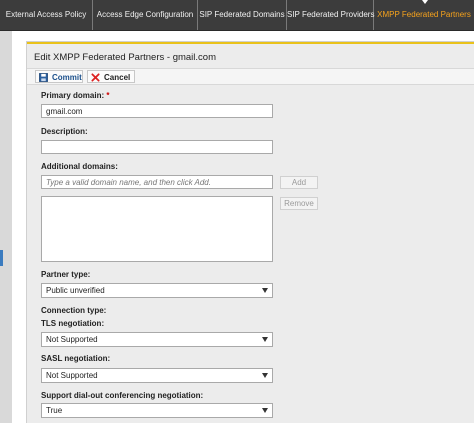 Image resolution: width=474 pixels, height=423 pixels. Describe the element at coordinates (299, 203) in the screenshot. I see `remove-button: Remove` at that location.